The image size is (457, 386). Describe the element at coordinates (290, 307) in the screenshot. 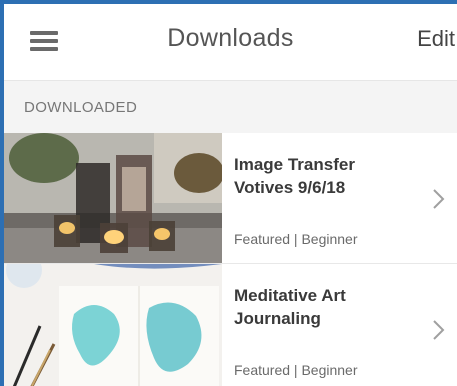

I see `item-title: Meditative Art Journaling` at that location.